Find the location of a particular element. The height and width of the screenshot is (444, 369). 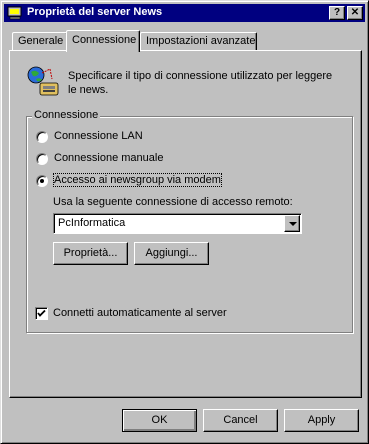

news-server-icon is located at coordinates (15, 13).